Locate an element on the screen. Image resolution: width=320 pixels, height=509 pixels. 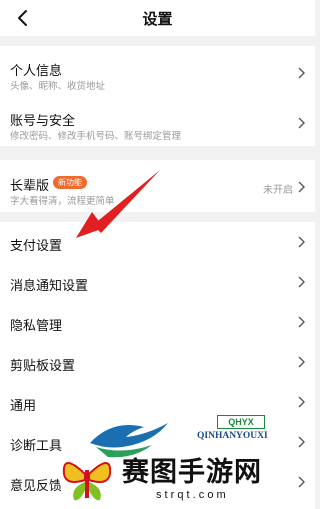
top-bar: 设置 is located at coordinates (157, 18).